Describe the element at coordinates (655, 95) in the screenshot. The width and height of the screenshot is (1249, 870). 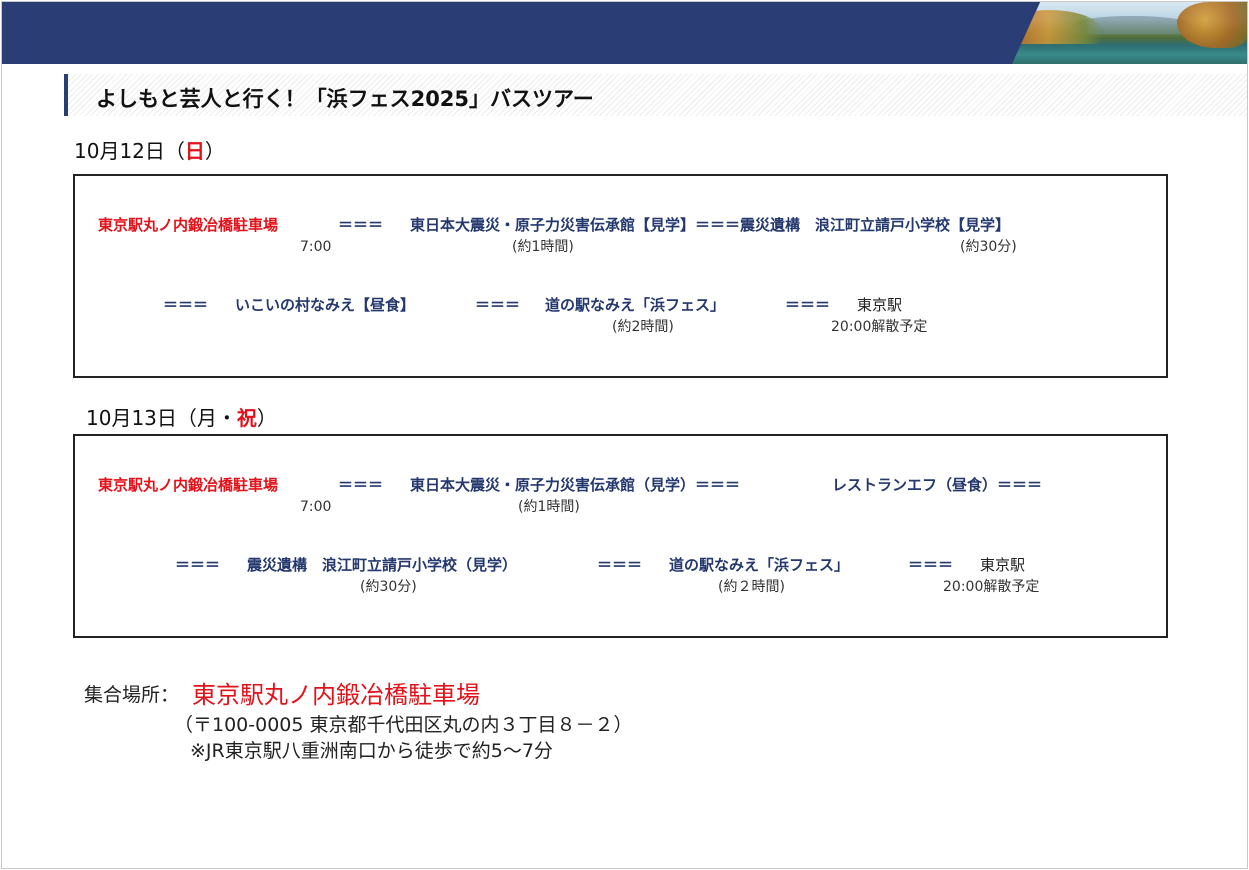
I see `title-bar: よしもと芸人と行く！「浜フェス2025」バスツアー` at that location.